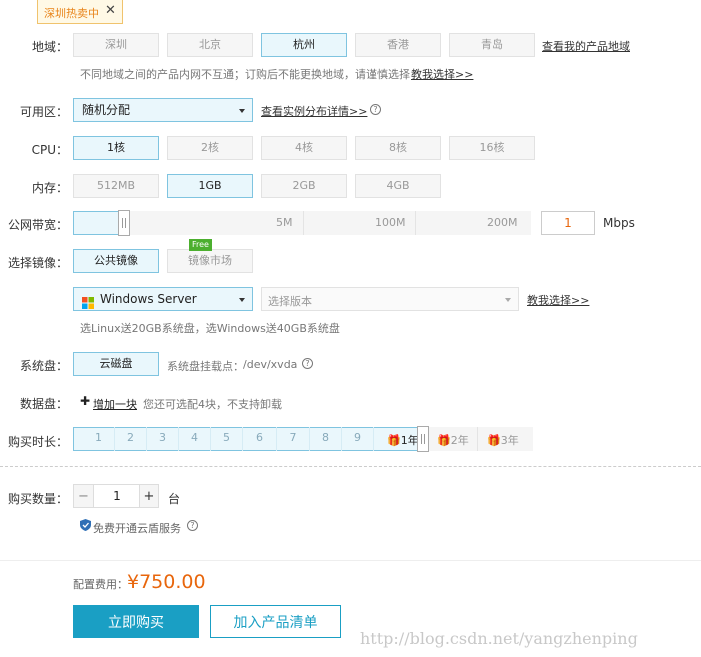 This screenshot has width=701, height=657. Describe the element at coordinates (304, 45) in the screenshot. I see `region-option-hangzhou: 杭州` at that location.